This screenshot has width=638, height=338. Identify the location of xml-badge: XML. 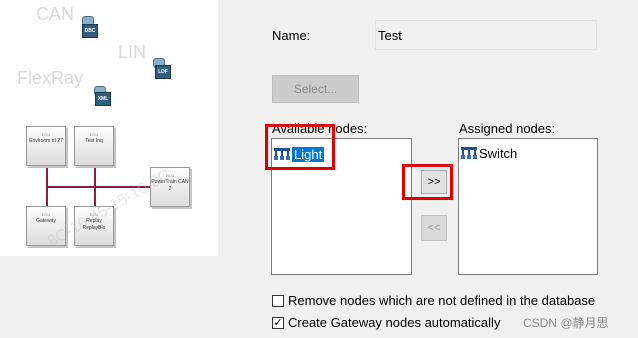
(103, 99).